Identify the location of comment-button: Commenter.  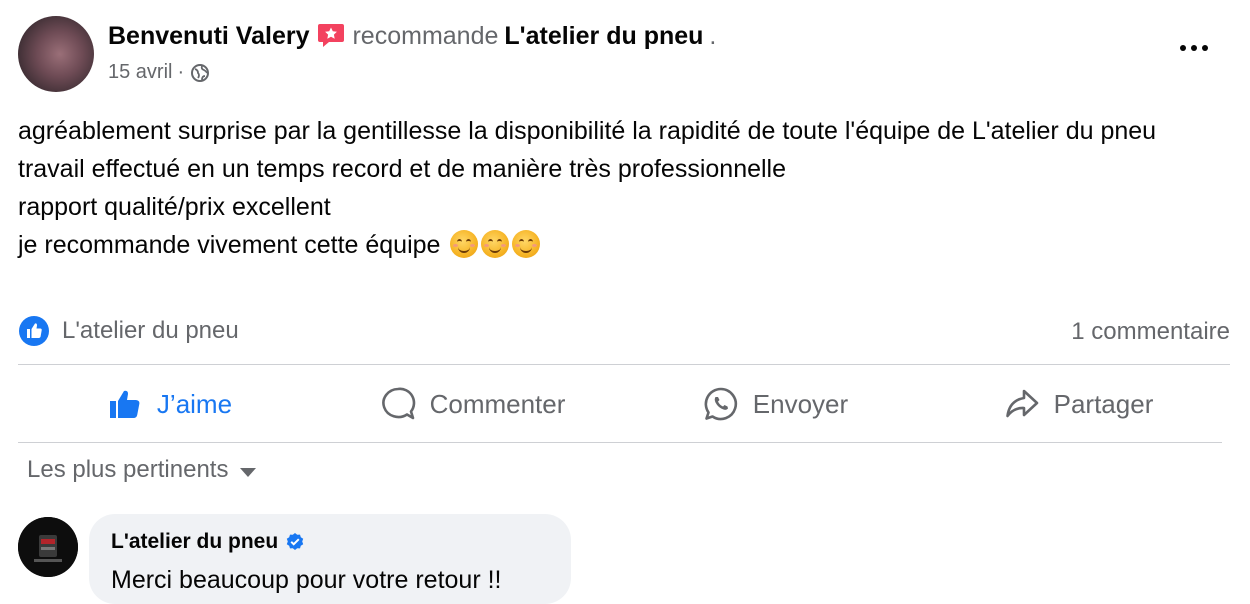
(472, 404).